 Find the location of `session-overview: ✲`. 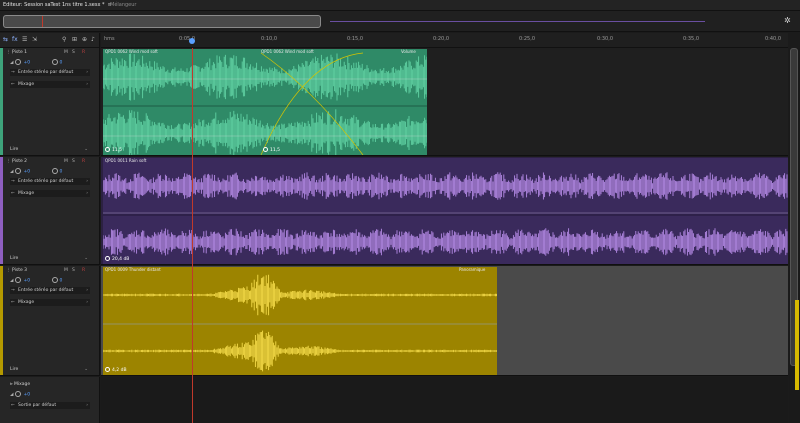

session-overview: ✲ is located at coordinates (400, 21).